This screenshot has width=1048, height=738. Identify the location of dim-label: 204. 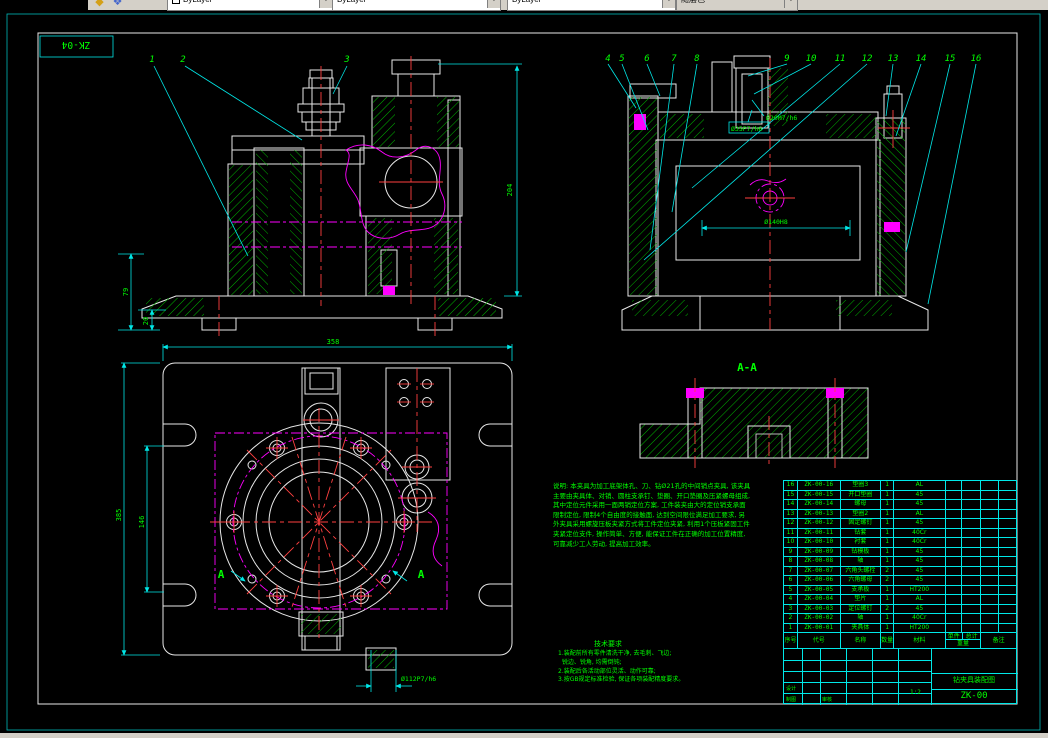
(510, 190).